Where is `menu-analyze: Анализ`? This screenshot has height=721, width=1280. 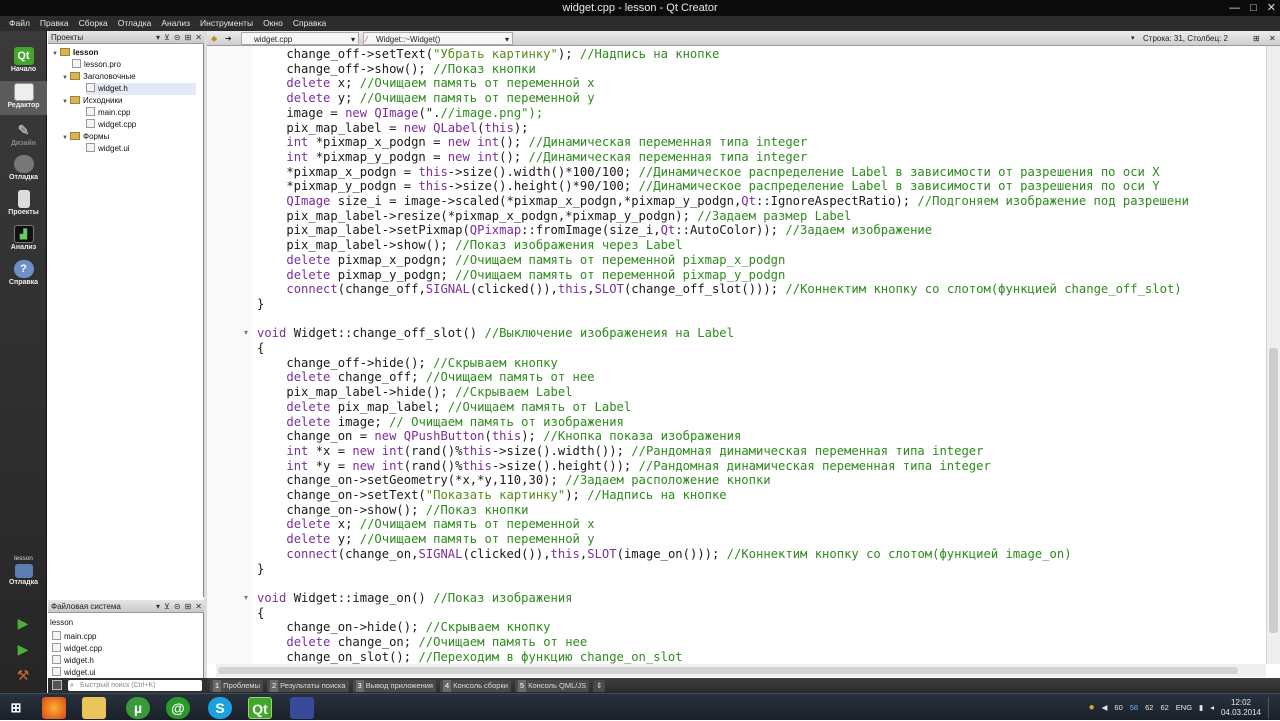
menu-analyze: Анализ is located at coordinates (175, 23).